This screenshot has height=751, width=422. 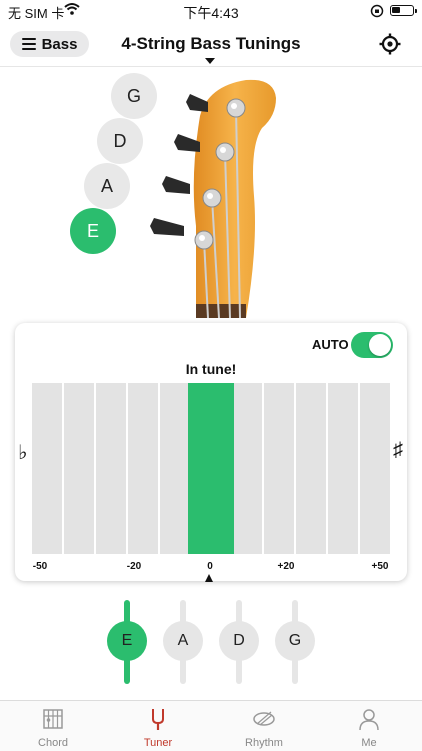 I want to click on auto-label: AUTO, so click(x=330, y=344).